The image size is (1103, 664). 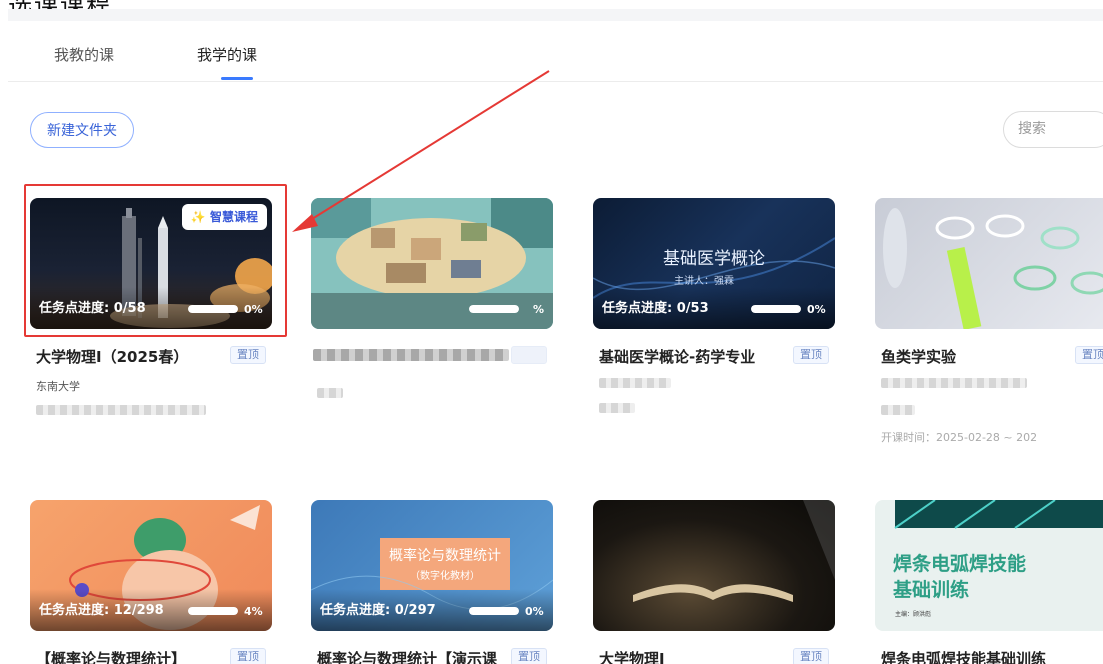 I want to click on course-card-4: 鱼类学实验 置顶 开课时间：2025-02-28 ~ 202, so click(x=989, y=321).